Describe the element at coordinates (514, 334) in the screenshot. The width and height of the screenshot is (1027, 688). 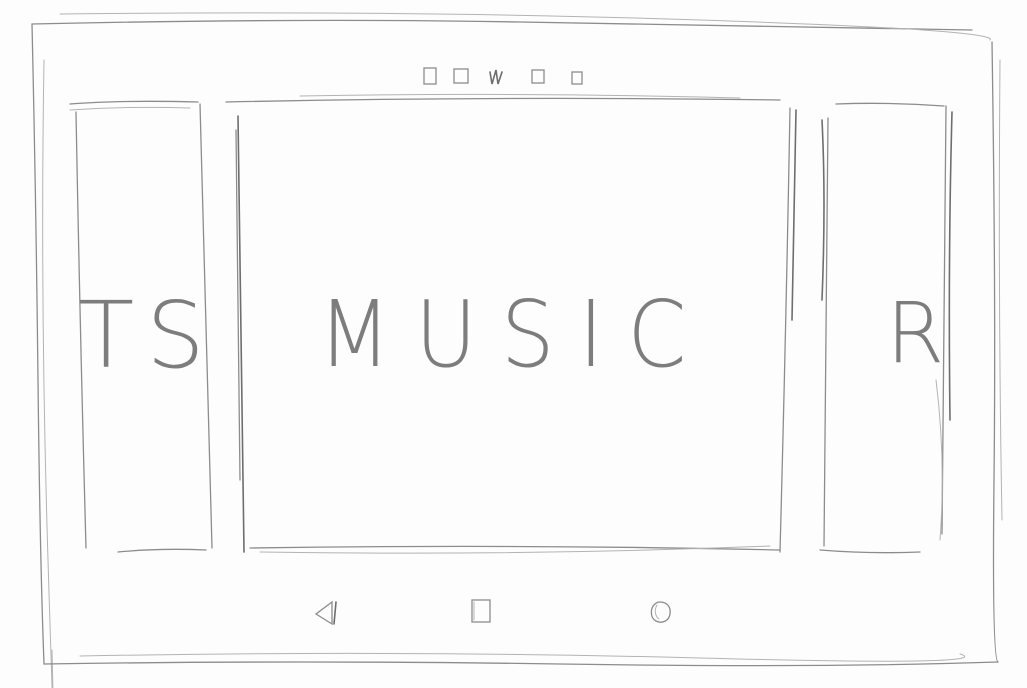
I see `current-card-label: MUSIC` at that location.